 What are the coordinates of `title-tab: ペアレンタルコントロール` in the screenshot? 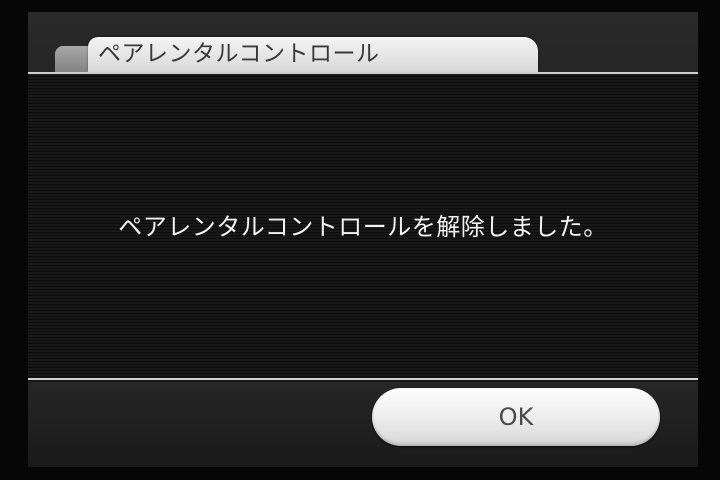 It's located at (313, 54).